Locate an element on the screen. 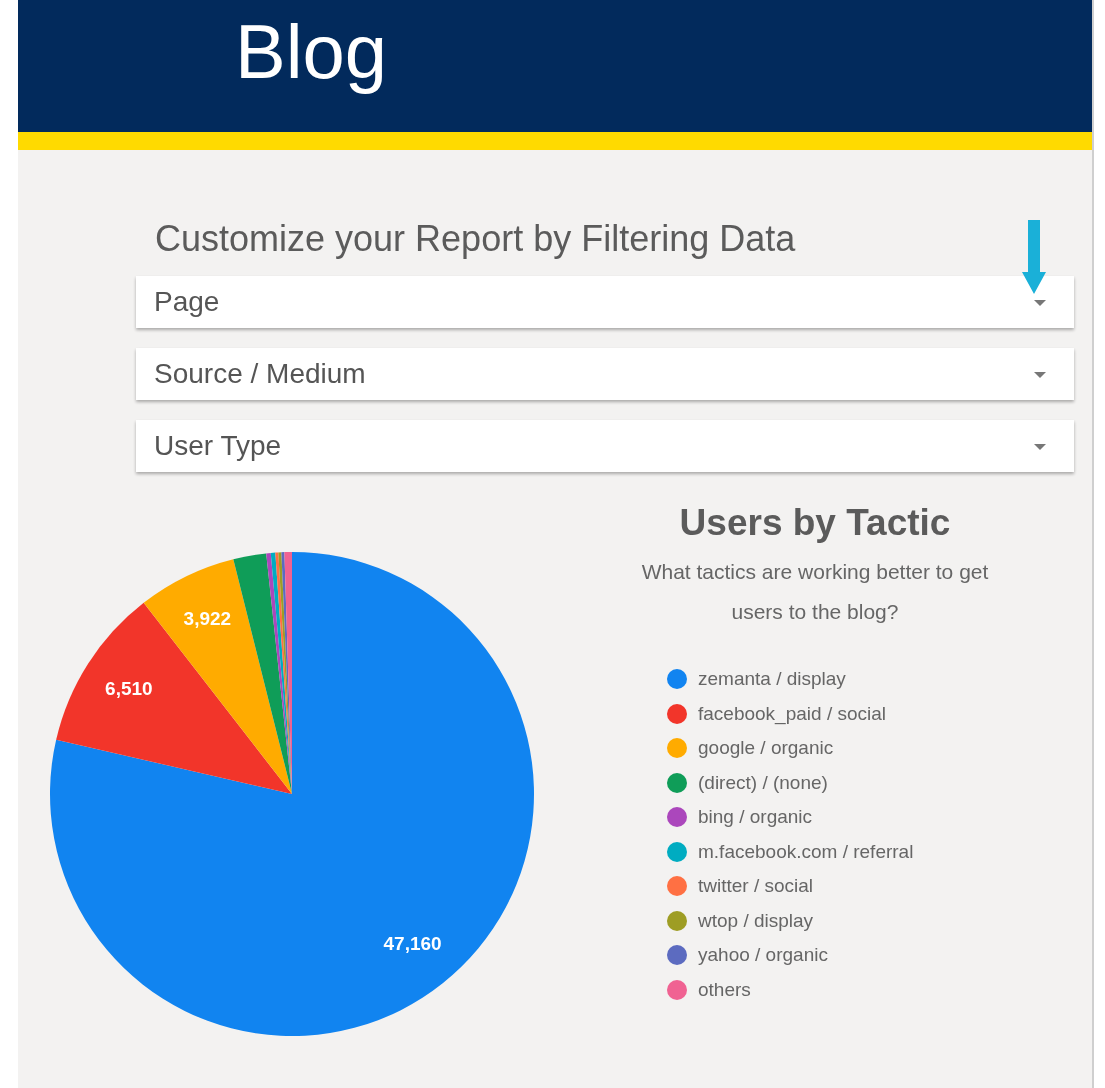 This screenshot has width=1105, height=1088. filter-dropdown: User Type is located at coordinates (605, 446).